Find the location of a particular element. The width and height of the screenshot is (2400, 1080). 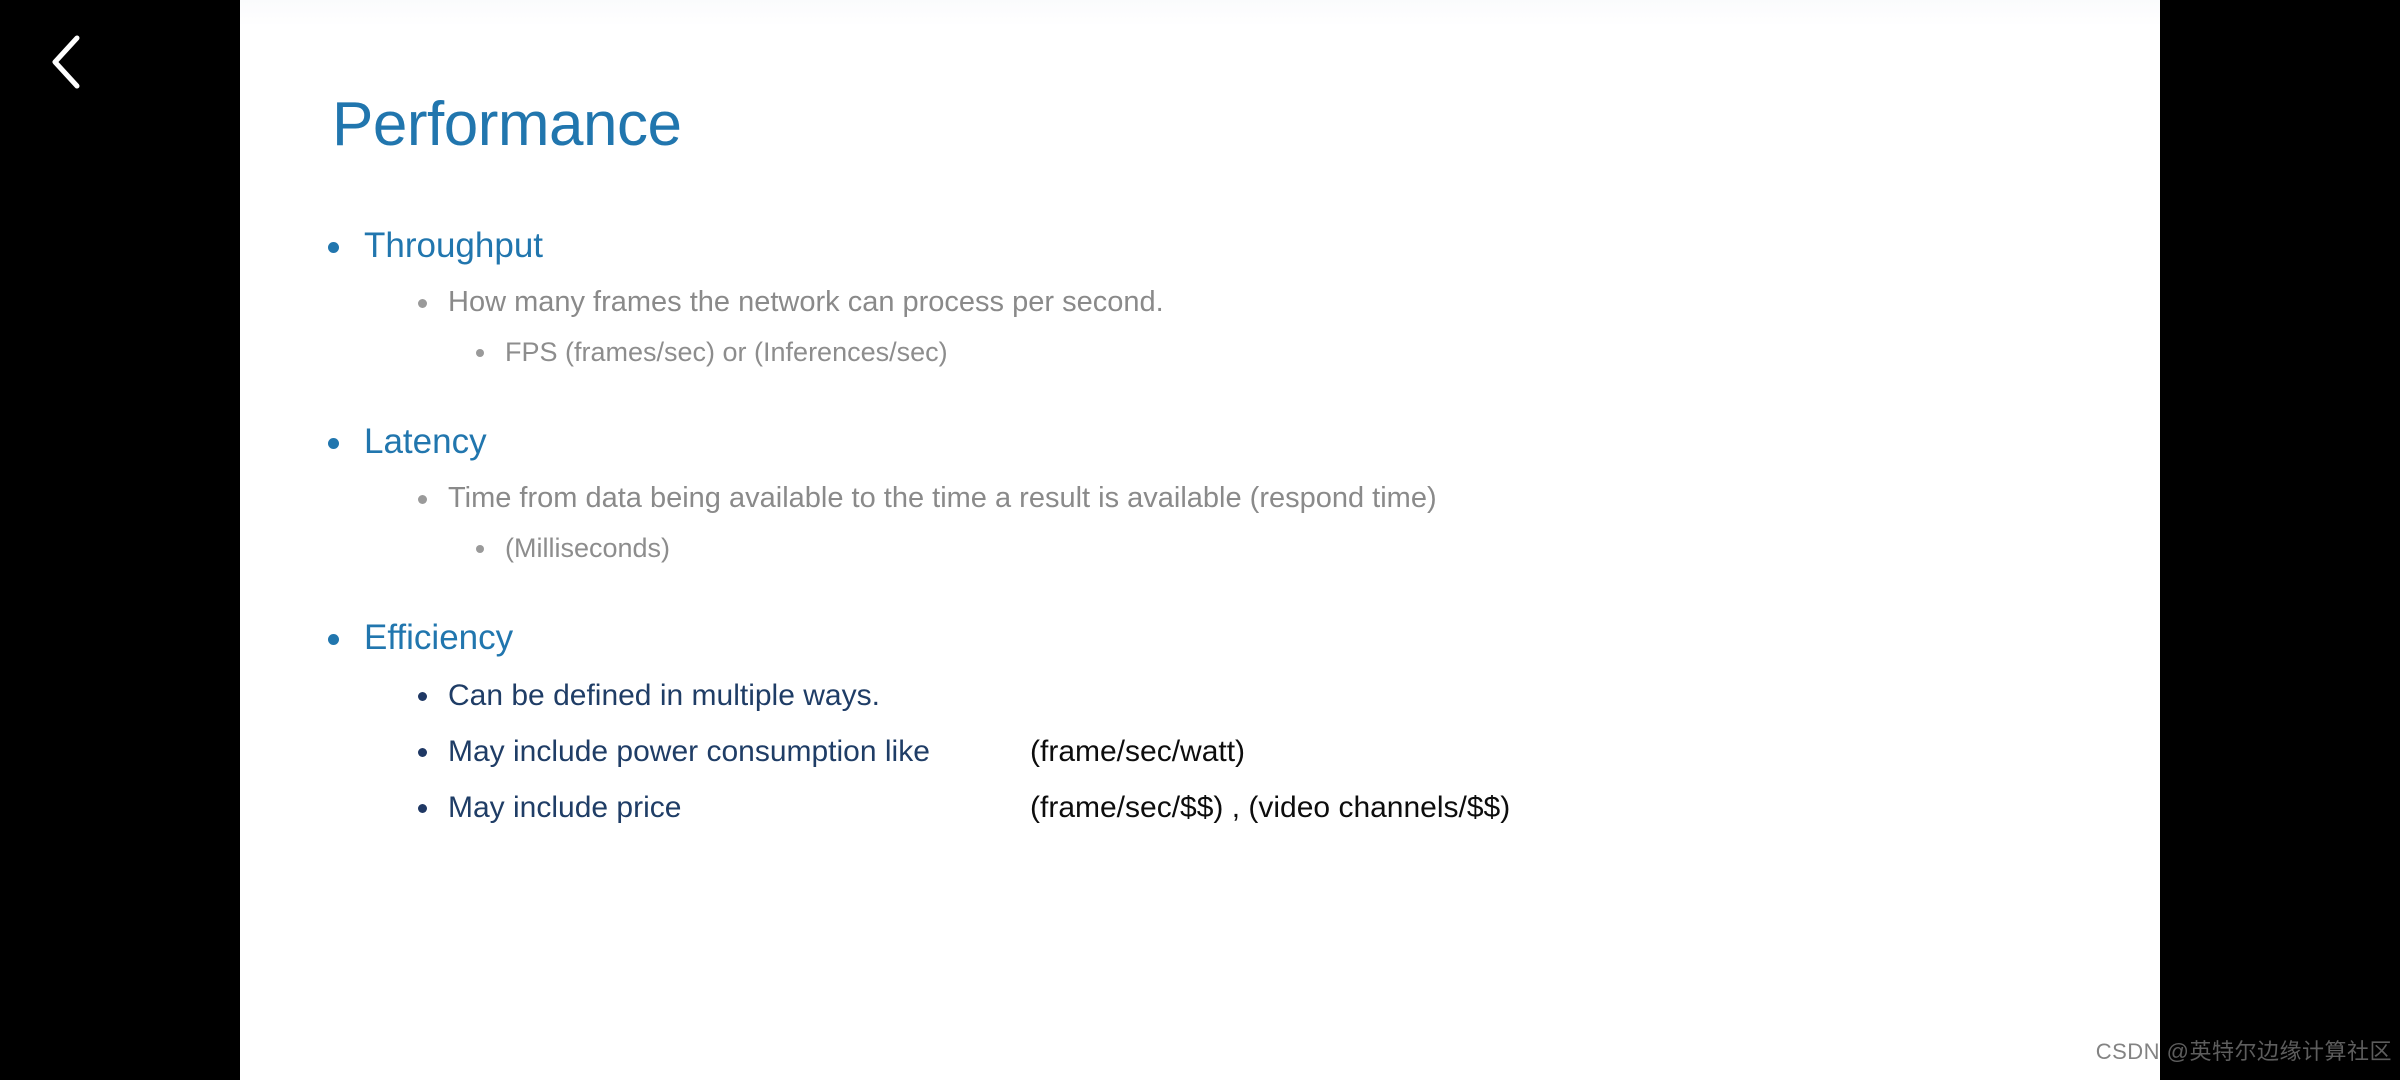

sub-sub-bullet-item: (Milliseconds) is located at coordinates (1200, 548).